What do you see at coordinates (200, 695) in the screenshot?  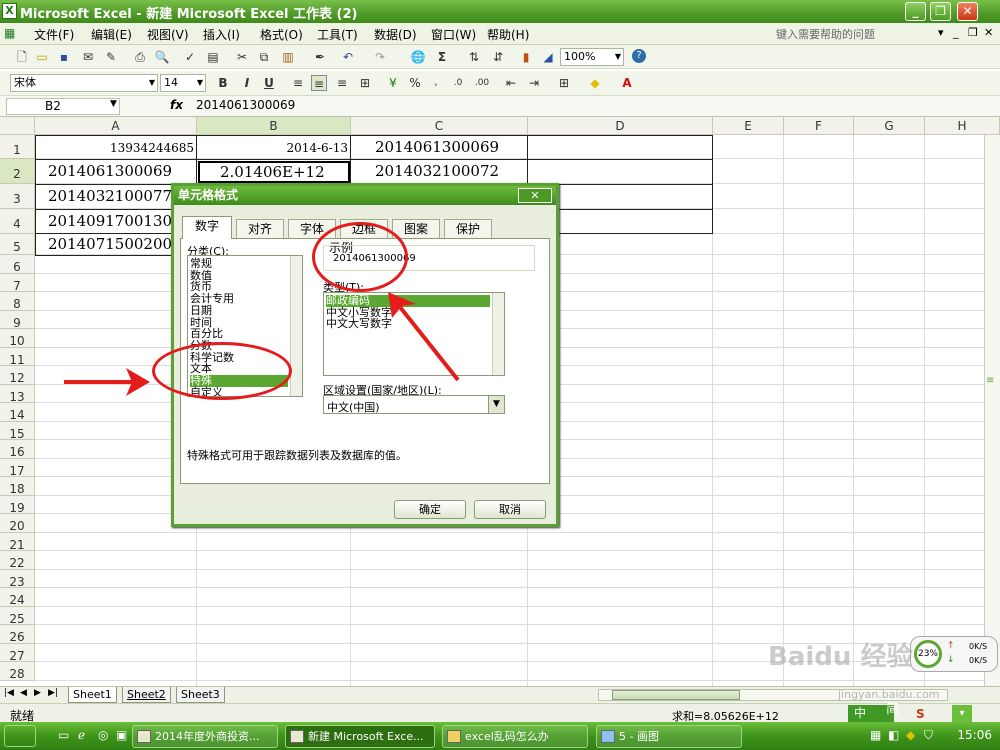 I see `sheet-tab-sheet3: Sheet3` at bounding box center [200, 695].